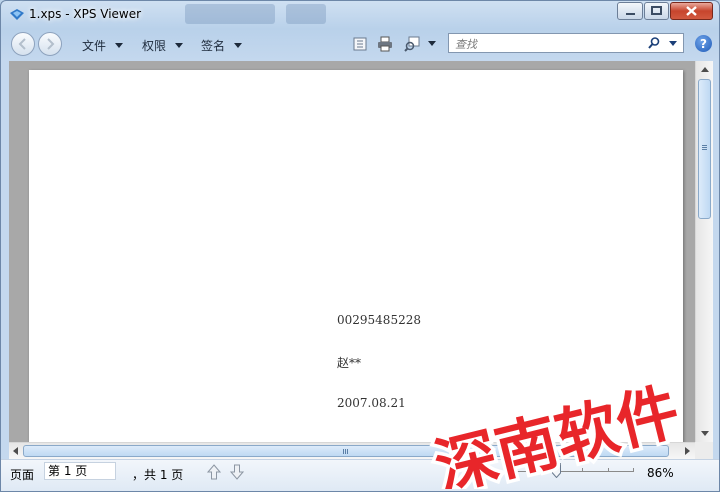 This screenshot has width=720, height=492. I want to click on back-button, so click(23, 44).